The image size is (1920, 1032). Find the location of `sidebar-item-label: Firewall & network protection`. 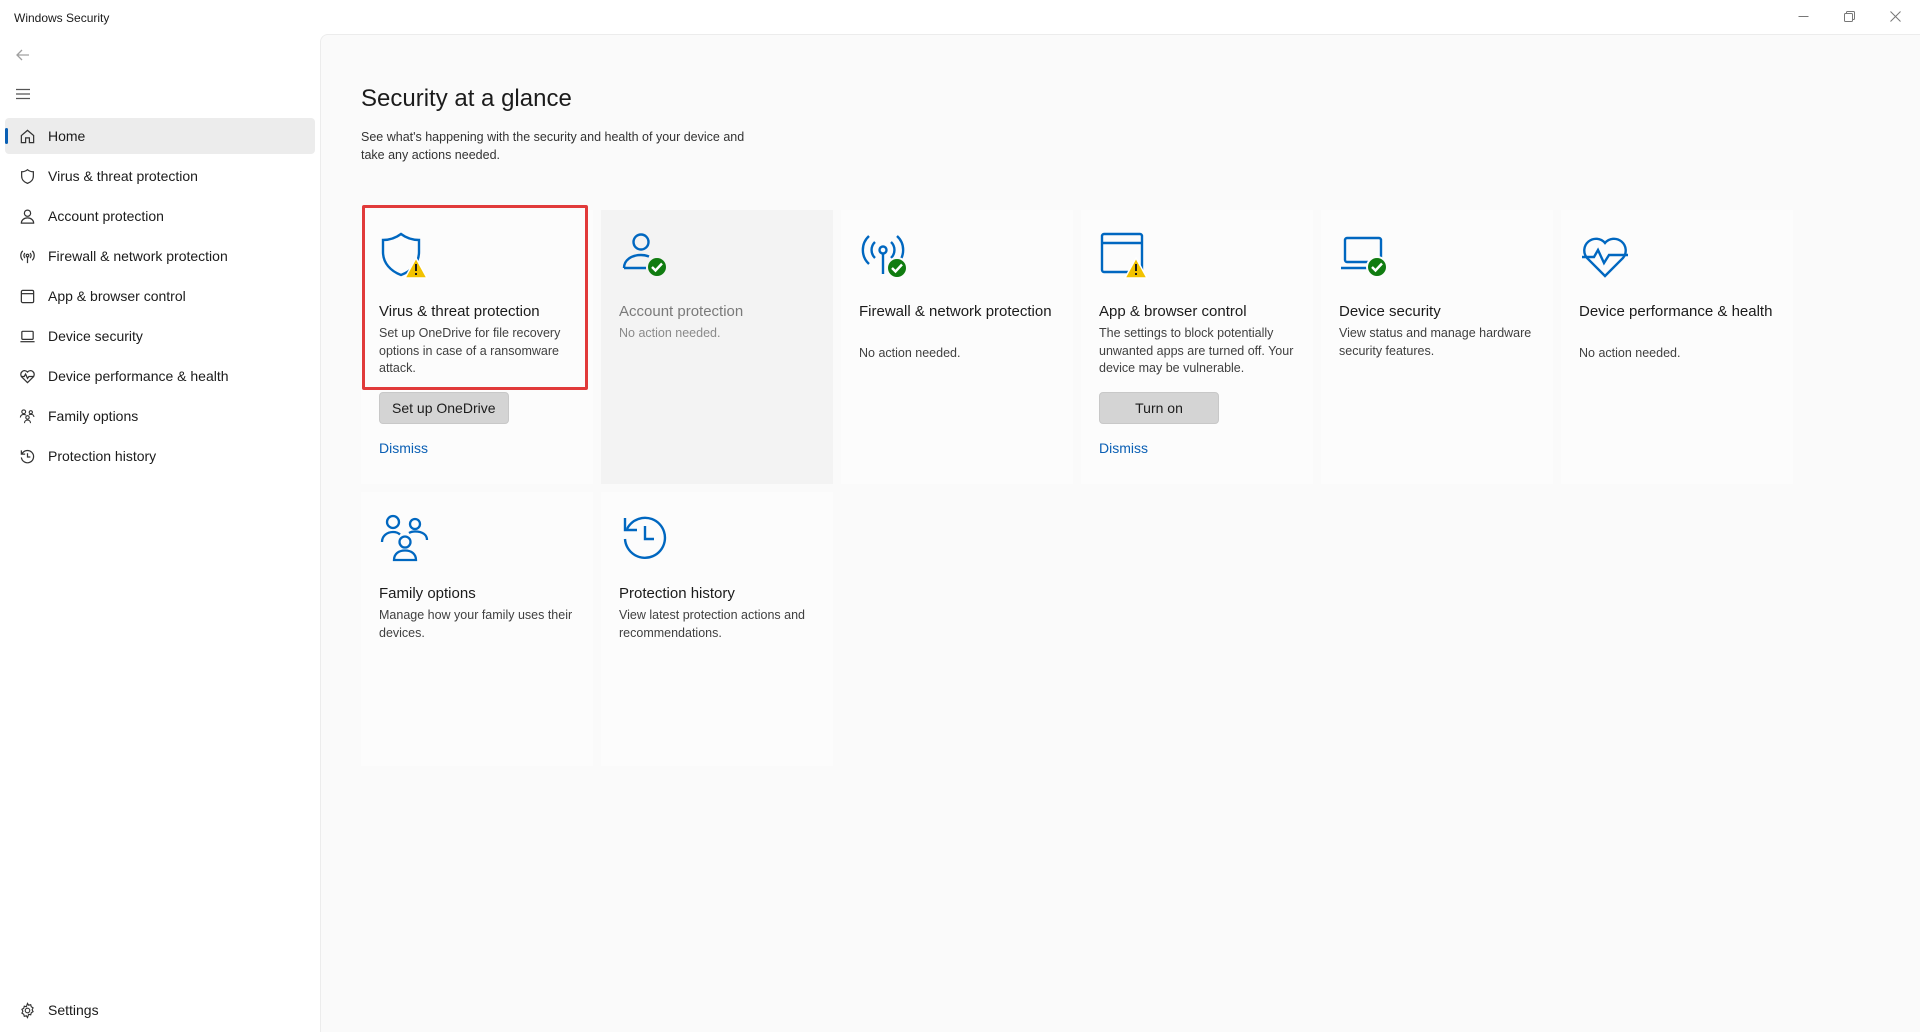

sidebar-item-label: Firewall & network protection is located at coordinates (138, 256).